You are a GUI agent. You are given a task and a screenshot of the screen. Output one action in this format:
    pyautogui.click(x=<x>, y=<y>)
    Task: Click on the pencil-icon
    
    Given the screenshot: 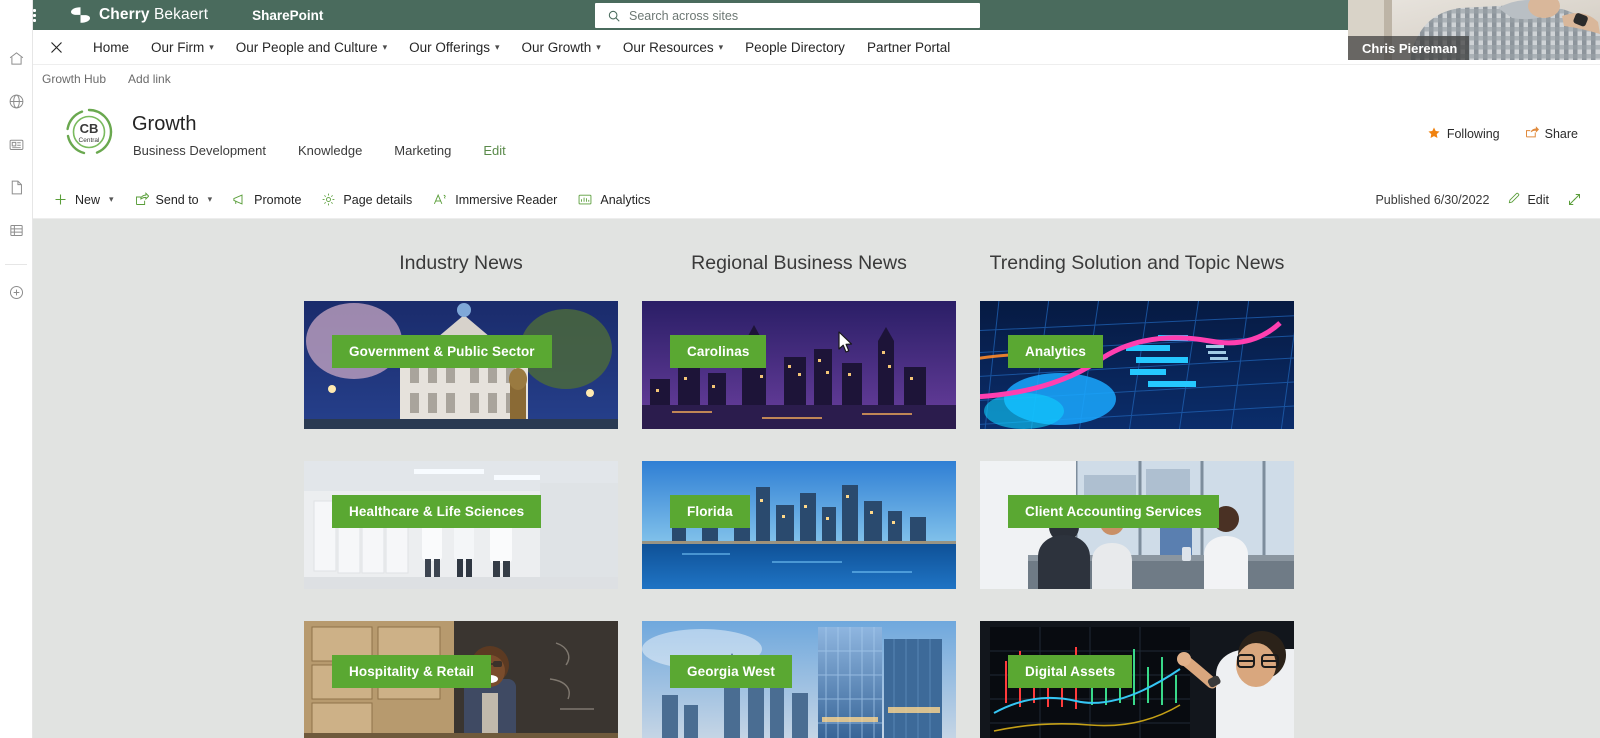 What is the action you would take?
    pyautogui.click(x=1514, y=199)
    